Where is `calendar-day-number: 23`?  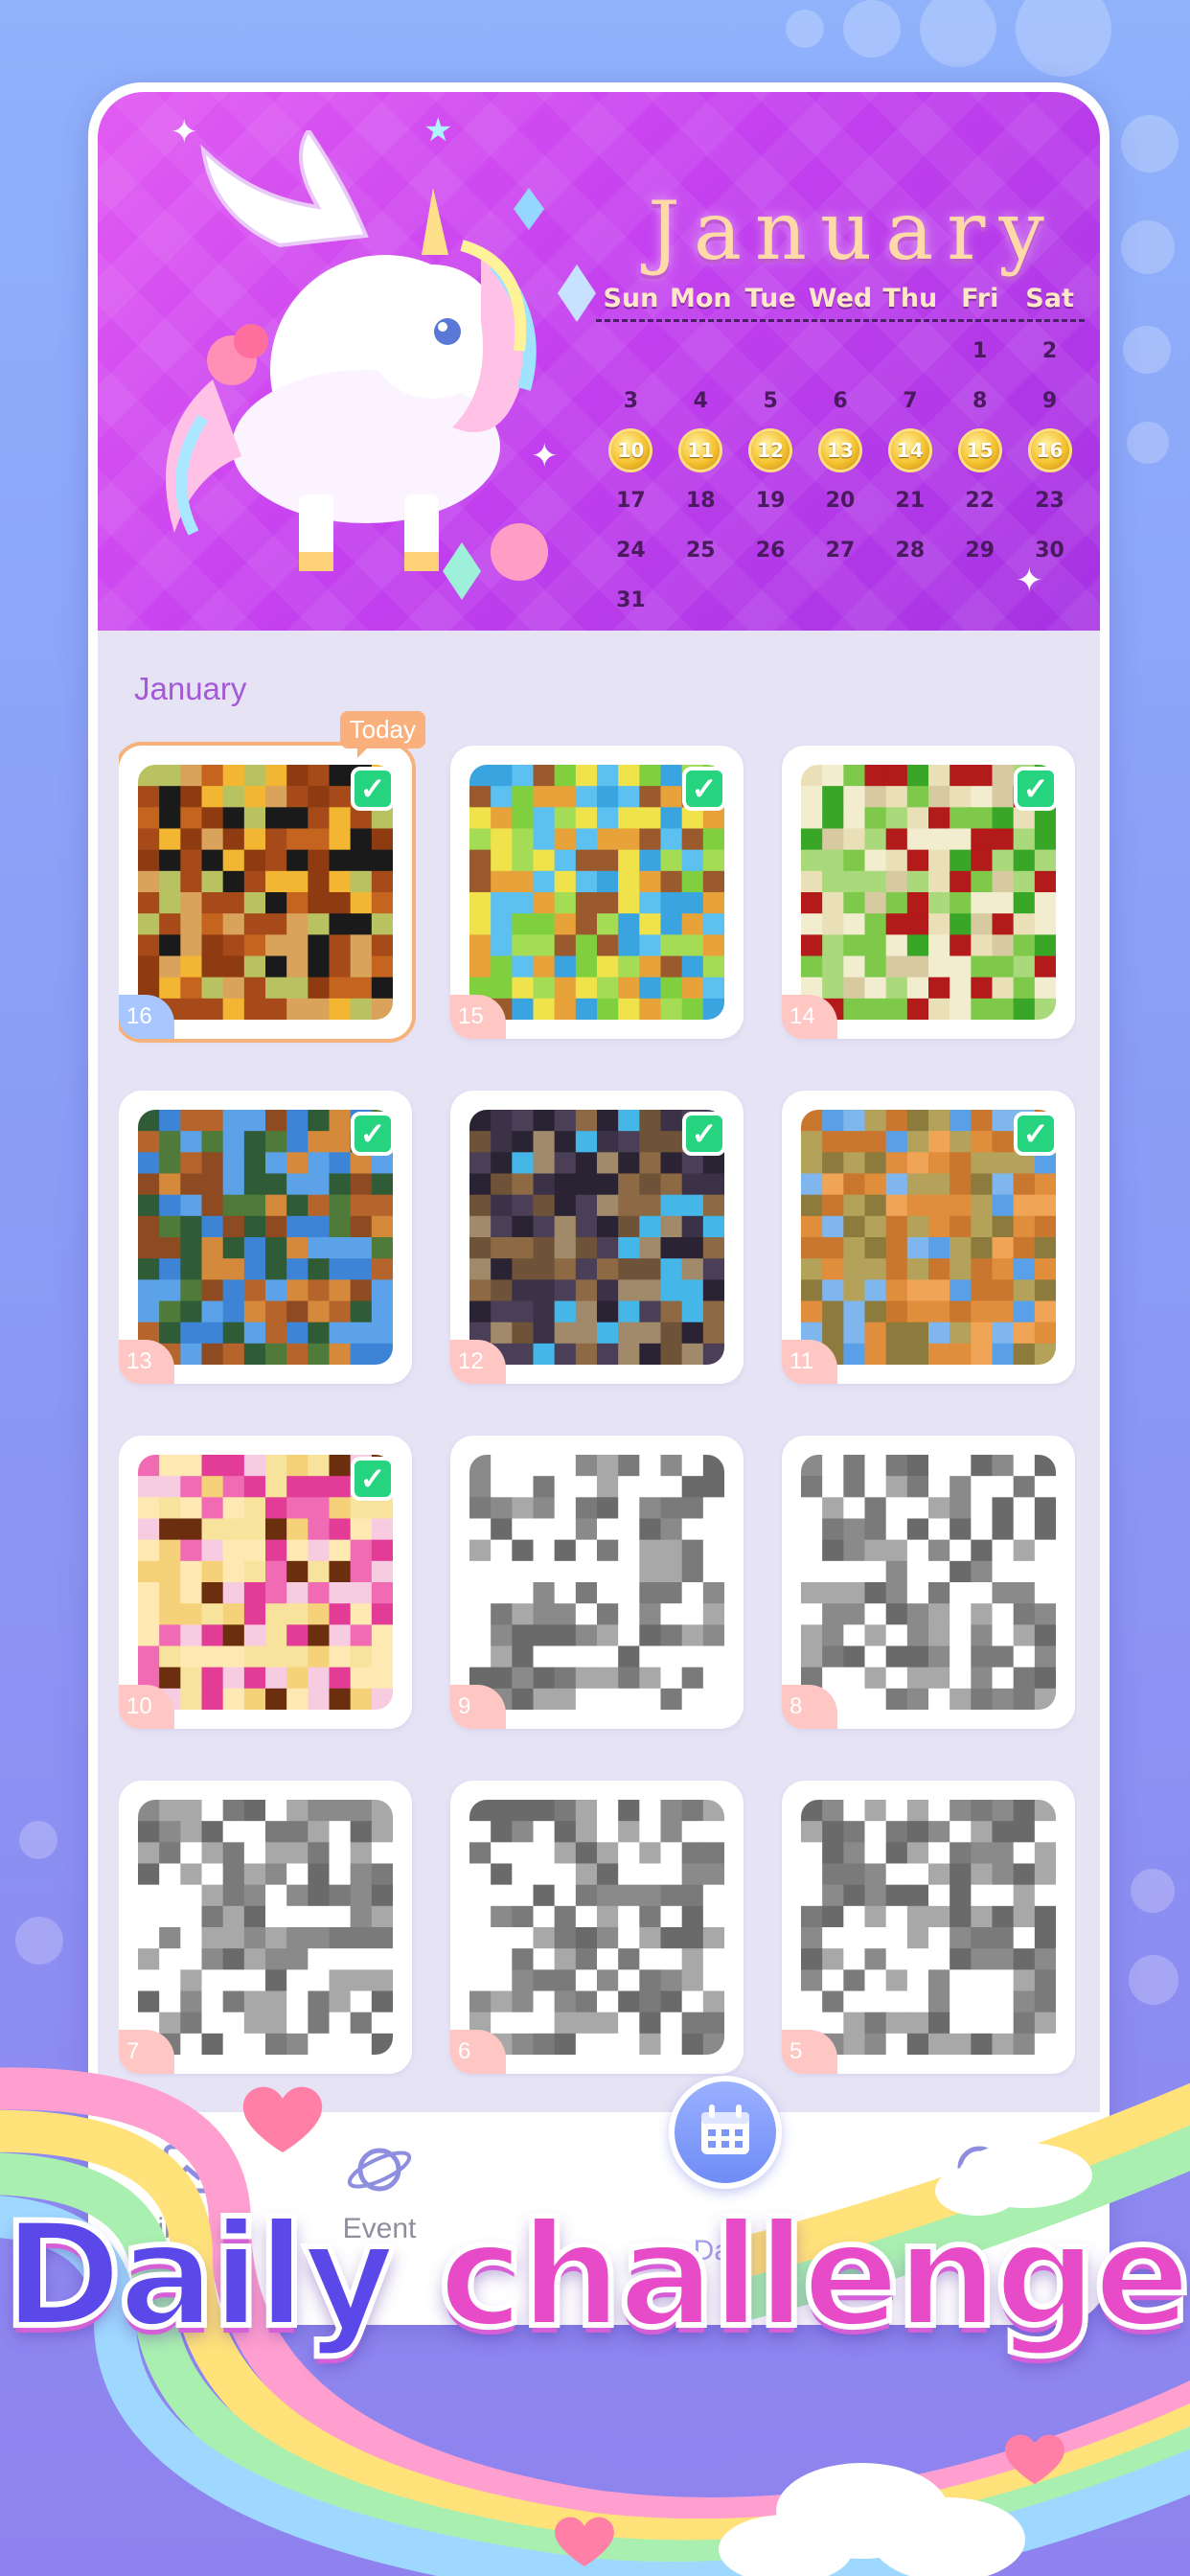
calendar-day-number: 23 is located at coordinates (1049, 500).